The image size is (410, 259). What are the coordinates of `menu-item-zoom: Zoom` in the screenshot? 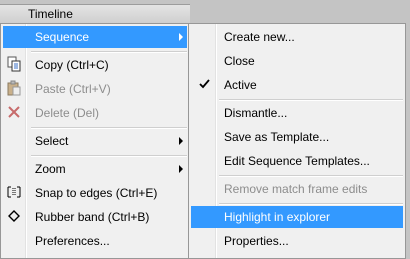 It's located at (95, 169).